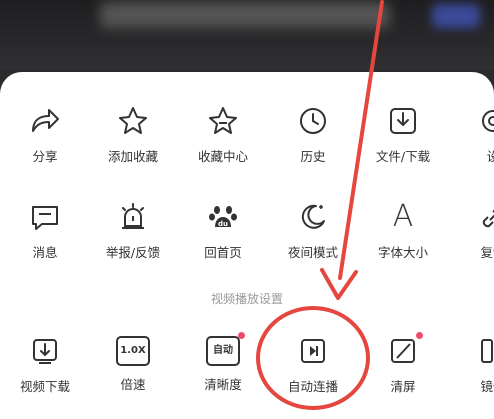 The image size is (494, 419). What do you see at coordinates (45, 252) in the screenshot?
I see `menu-label: 消息` at bounding box center [45, 252].